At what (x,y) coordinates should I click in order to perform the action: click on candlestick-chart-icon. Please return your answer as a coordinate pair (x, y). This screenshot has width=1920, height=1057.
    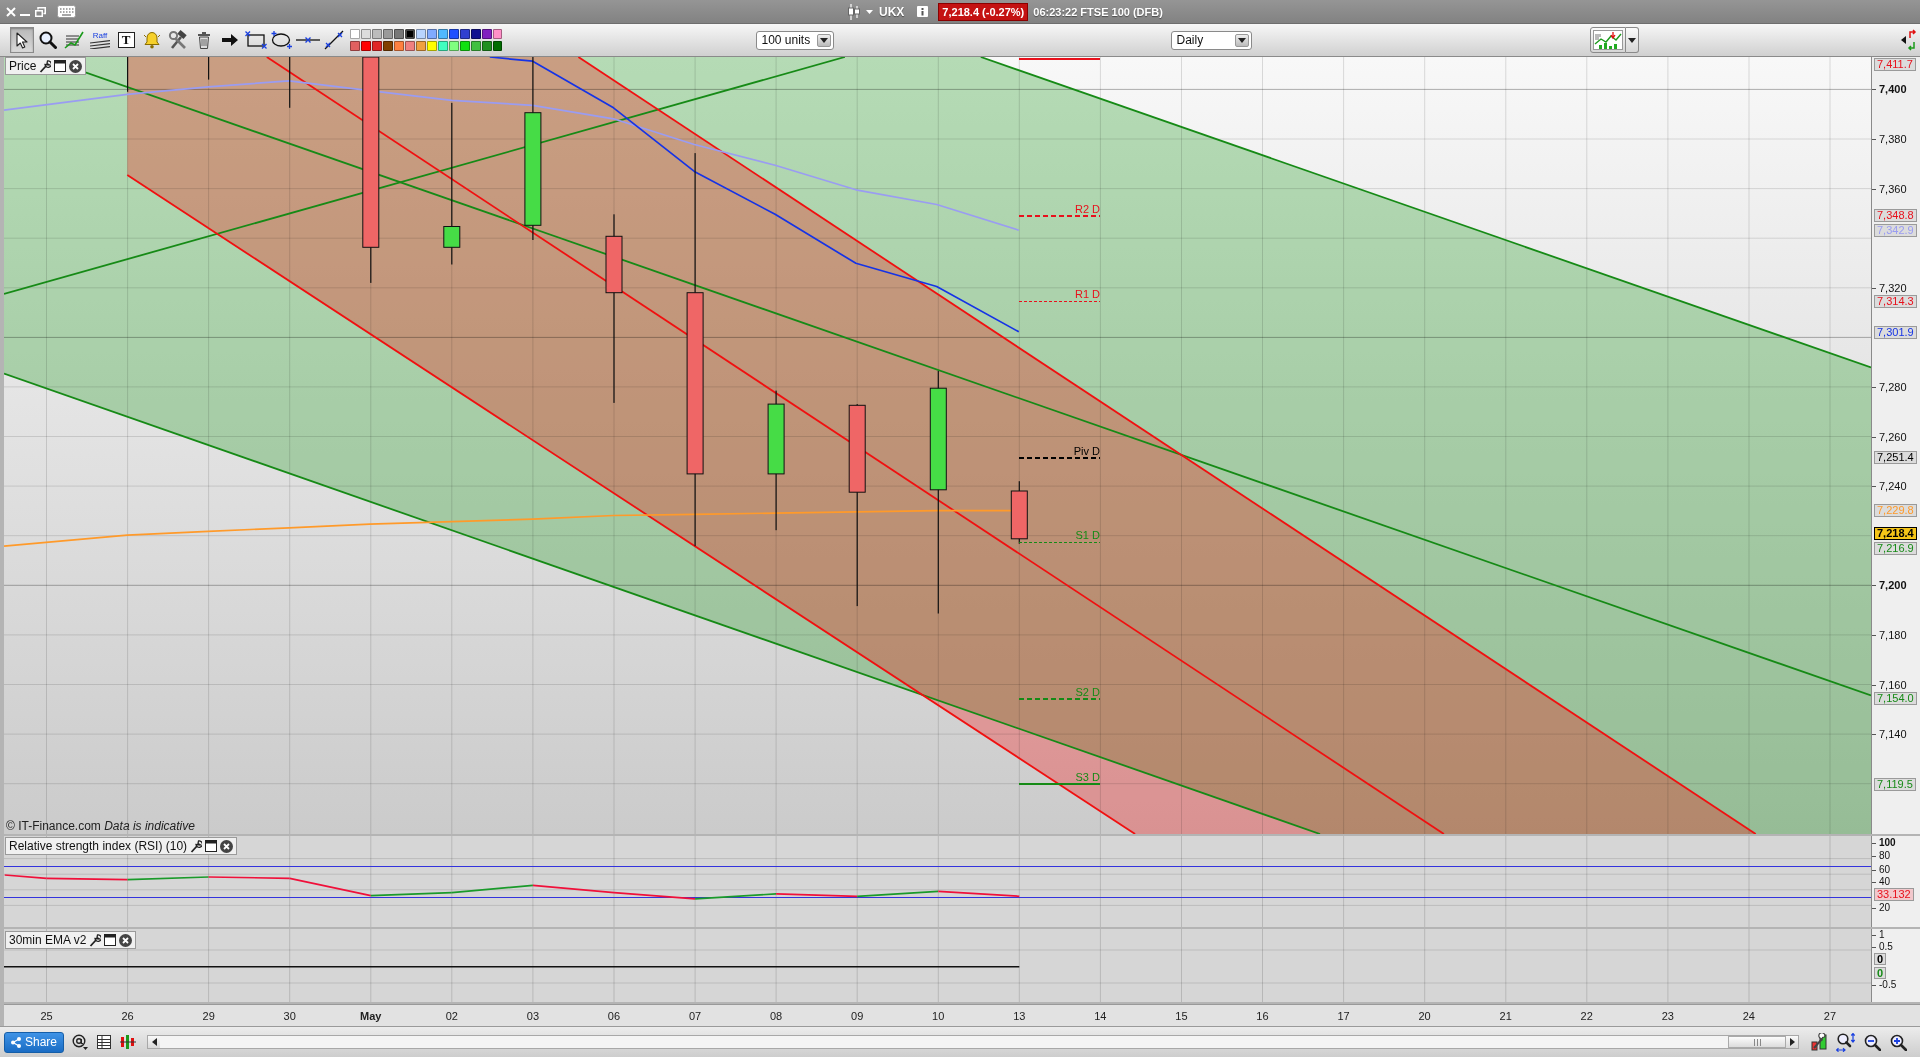
    Looking at the image, I should click on (854, 11).